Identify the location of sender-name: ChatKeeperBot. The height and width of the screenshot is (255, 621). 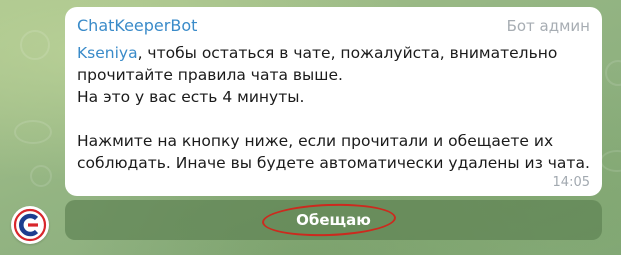
(137, 25).